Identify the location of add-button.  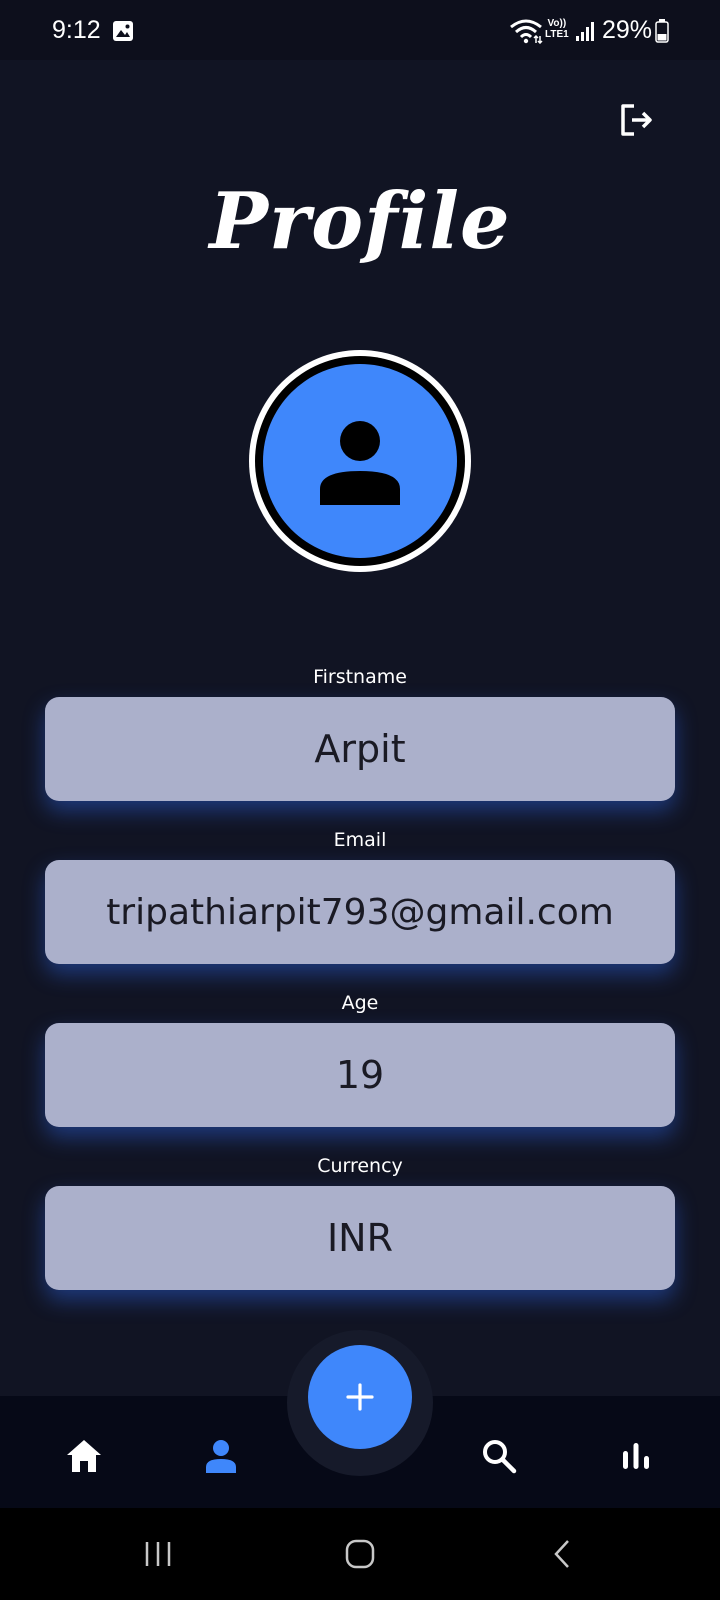
(360, 1397).